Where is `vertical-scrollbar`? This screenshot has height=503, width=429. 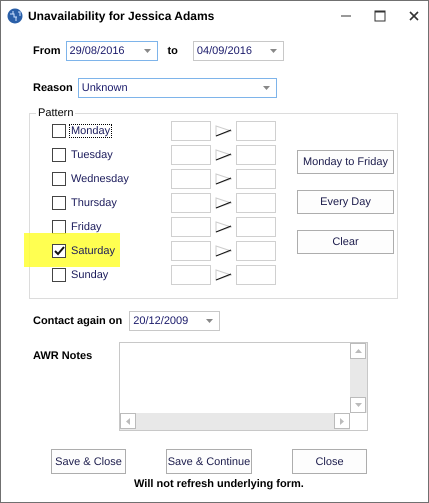 vertical-scrollbar is located at coordinates (358, 378).